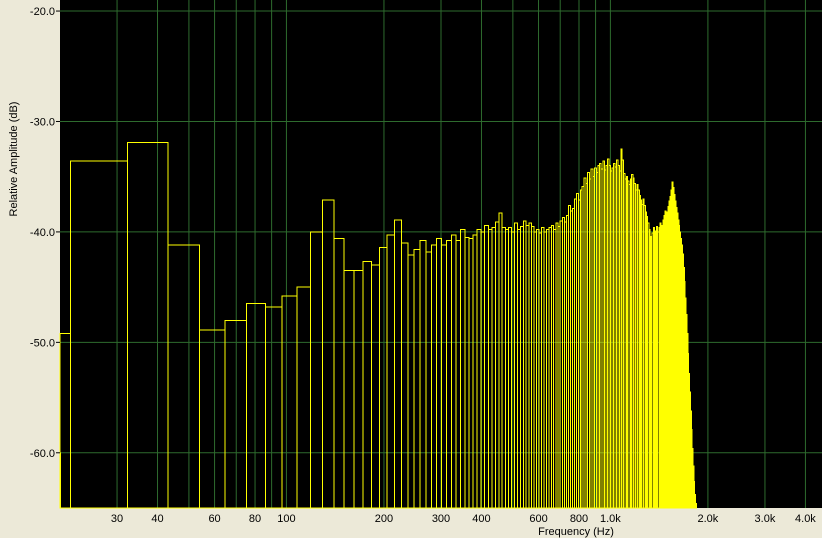 Image resolution: width=822 pixels, height=538 pixels. What do you see at coordinates (42, 233) in the screenshot?
I see `y-tick-label: -40.0` at bounding box center [42, 233].